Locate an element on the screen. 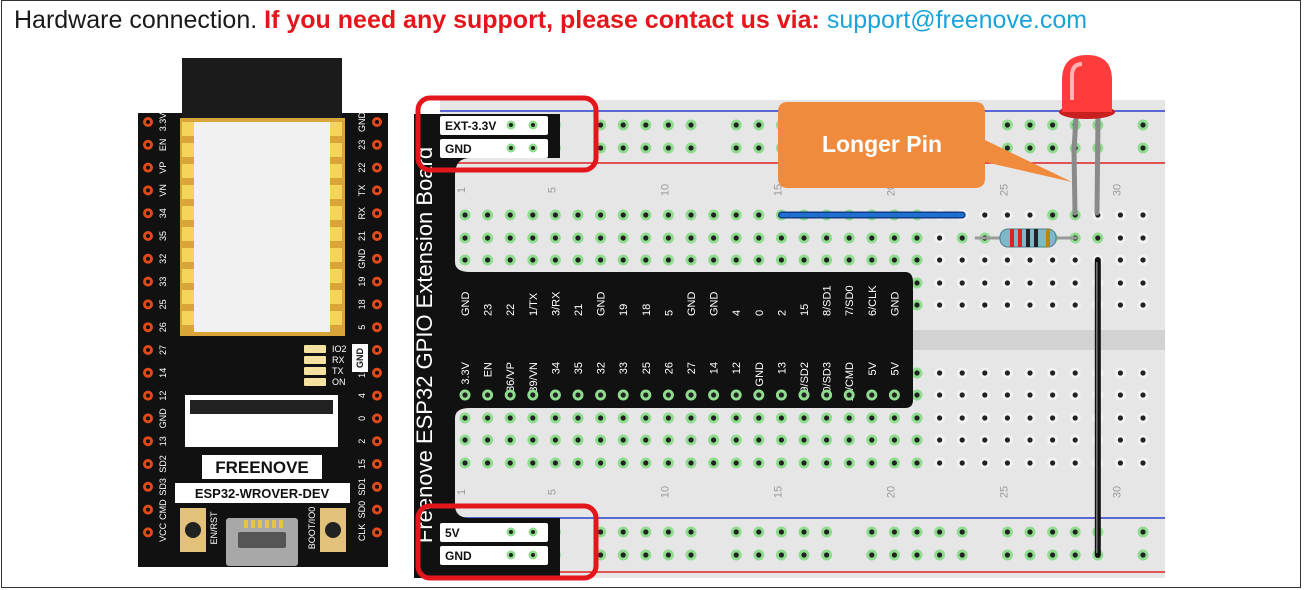 The width and height of the screenshot is (1306, 590). esp32-right-pin-label: 19 is located at coordinates (362, 282).